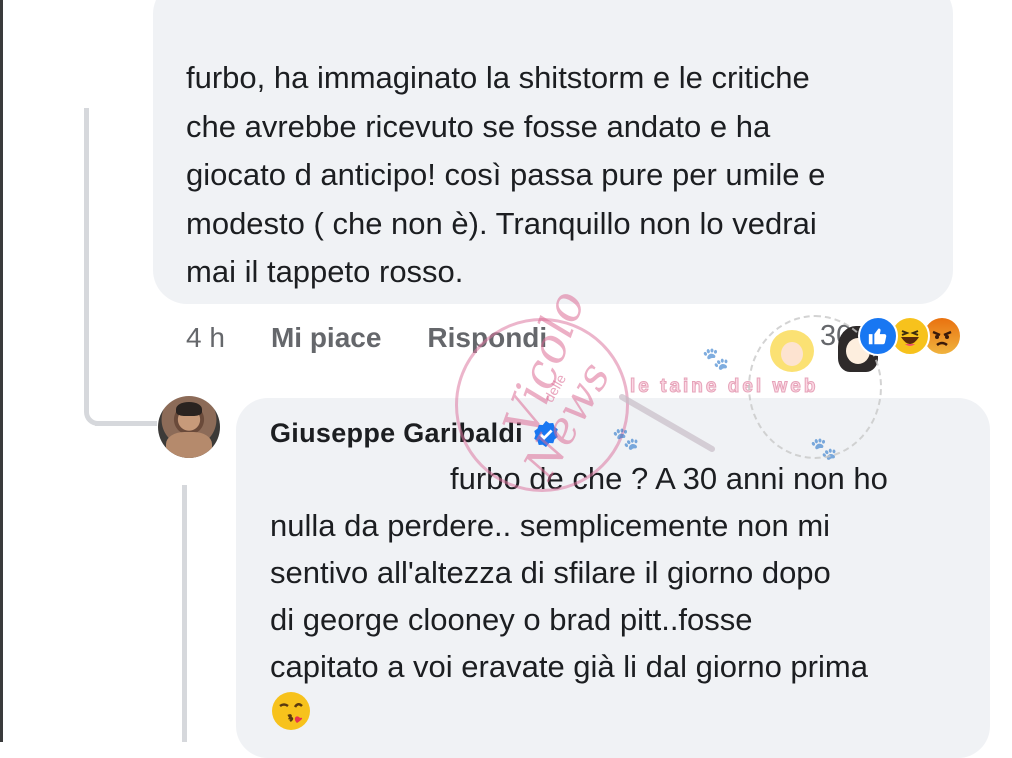  I want to click on thread-line, so click(91, 267).